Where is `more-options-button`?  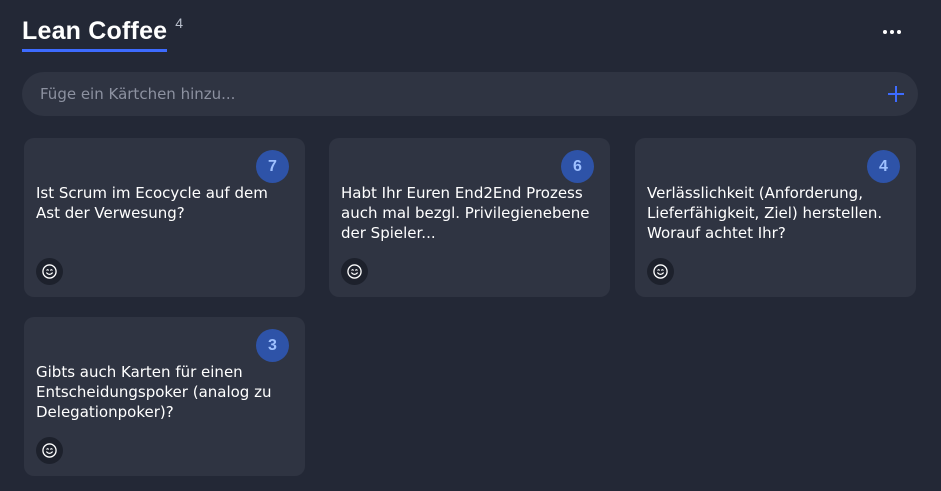 more-options-button is located at coordinates (892, 32).